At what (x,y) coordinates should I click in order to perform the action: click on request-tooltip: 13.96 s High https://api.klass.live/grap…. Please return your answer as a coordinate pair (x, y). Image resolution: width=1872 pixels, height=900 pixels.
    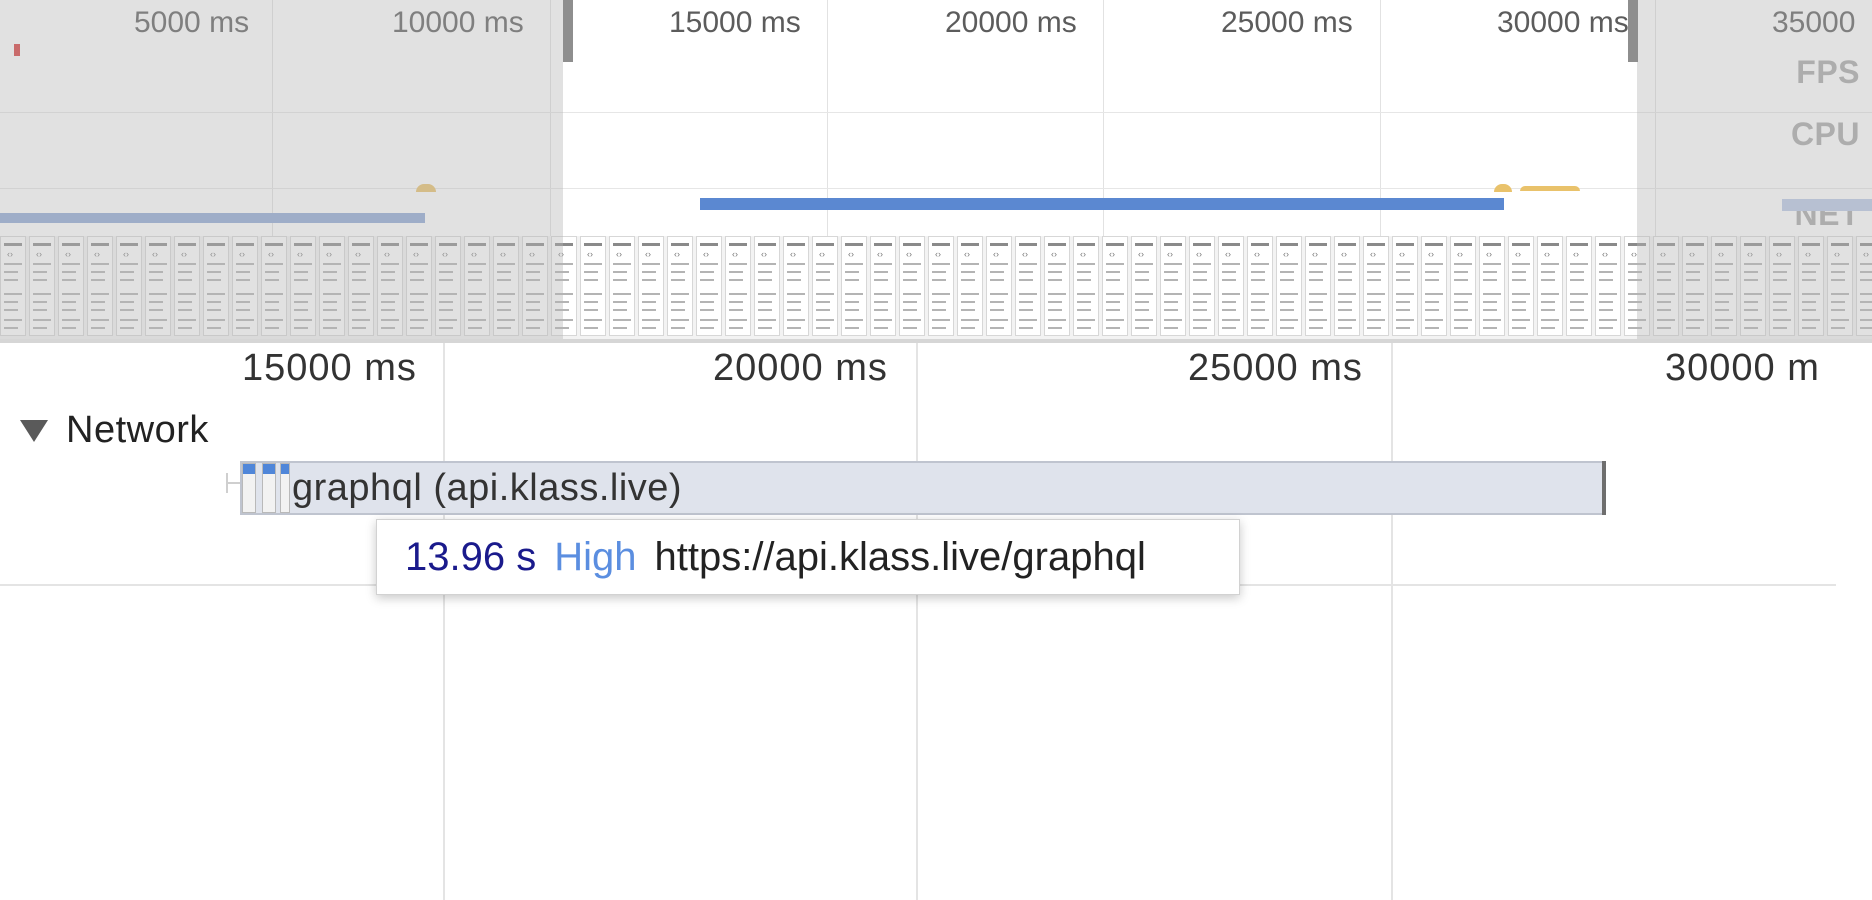
    Looking at the image, I should click on (808, 557).